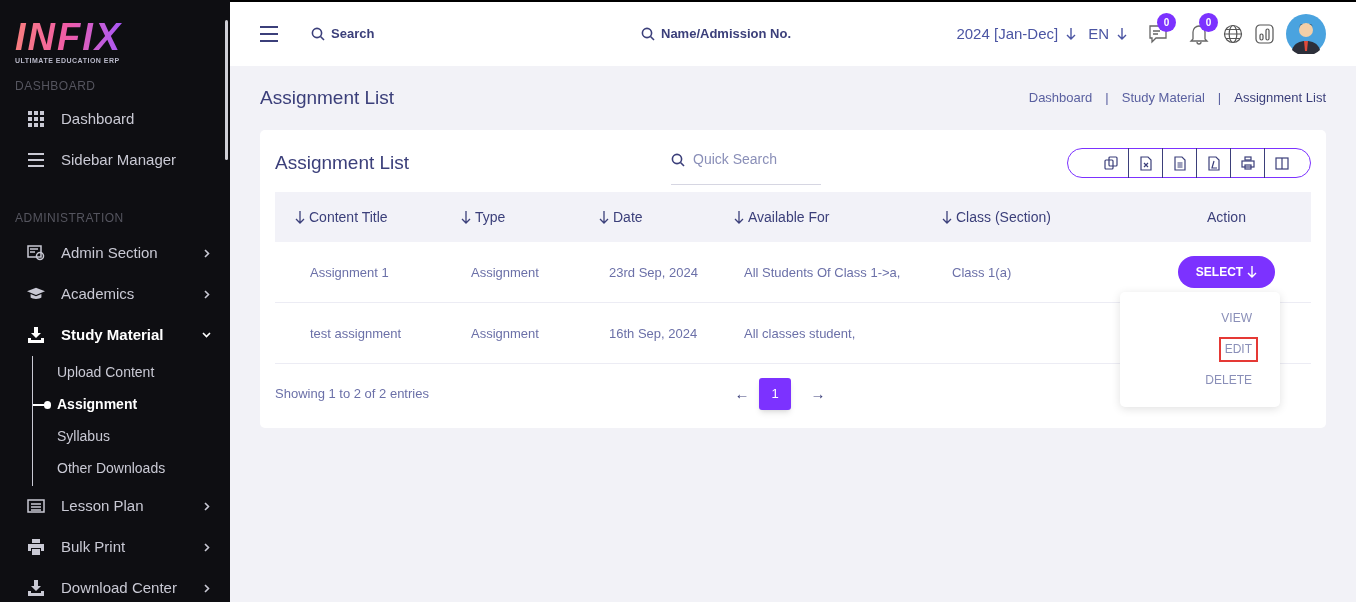 Image resolution: width=1356 pixels, height=602 pixels. Describe the element at coordinates (36, 506) in the screenshot. I see `list-icon` at that location.